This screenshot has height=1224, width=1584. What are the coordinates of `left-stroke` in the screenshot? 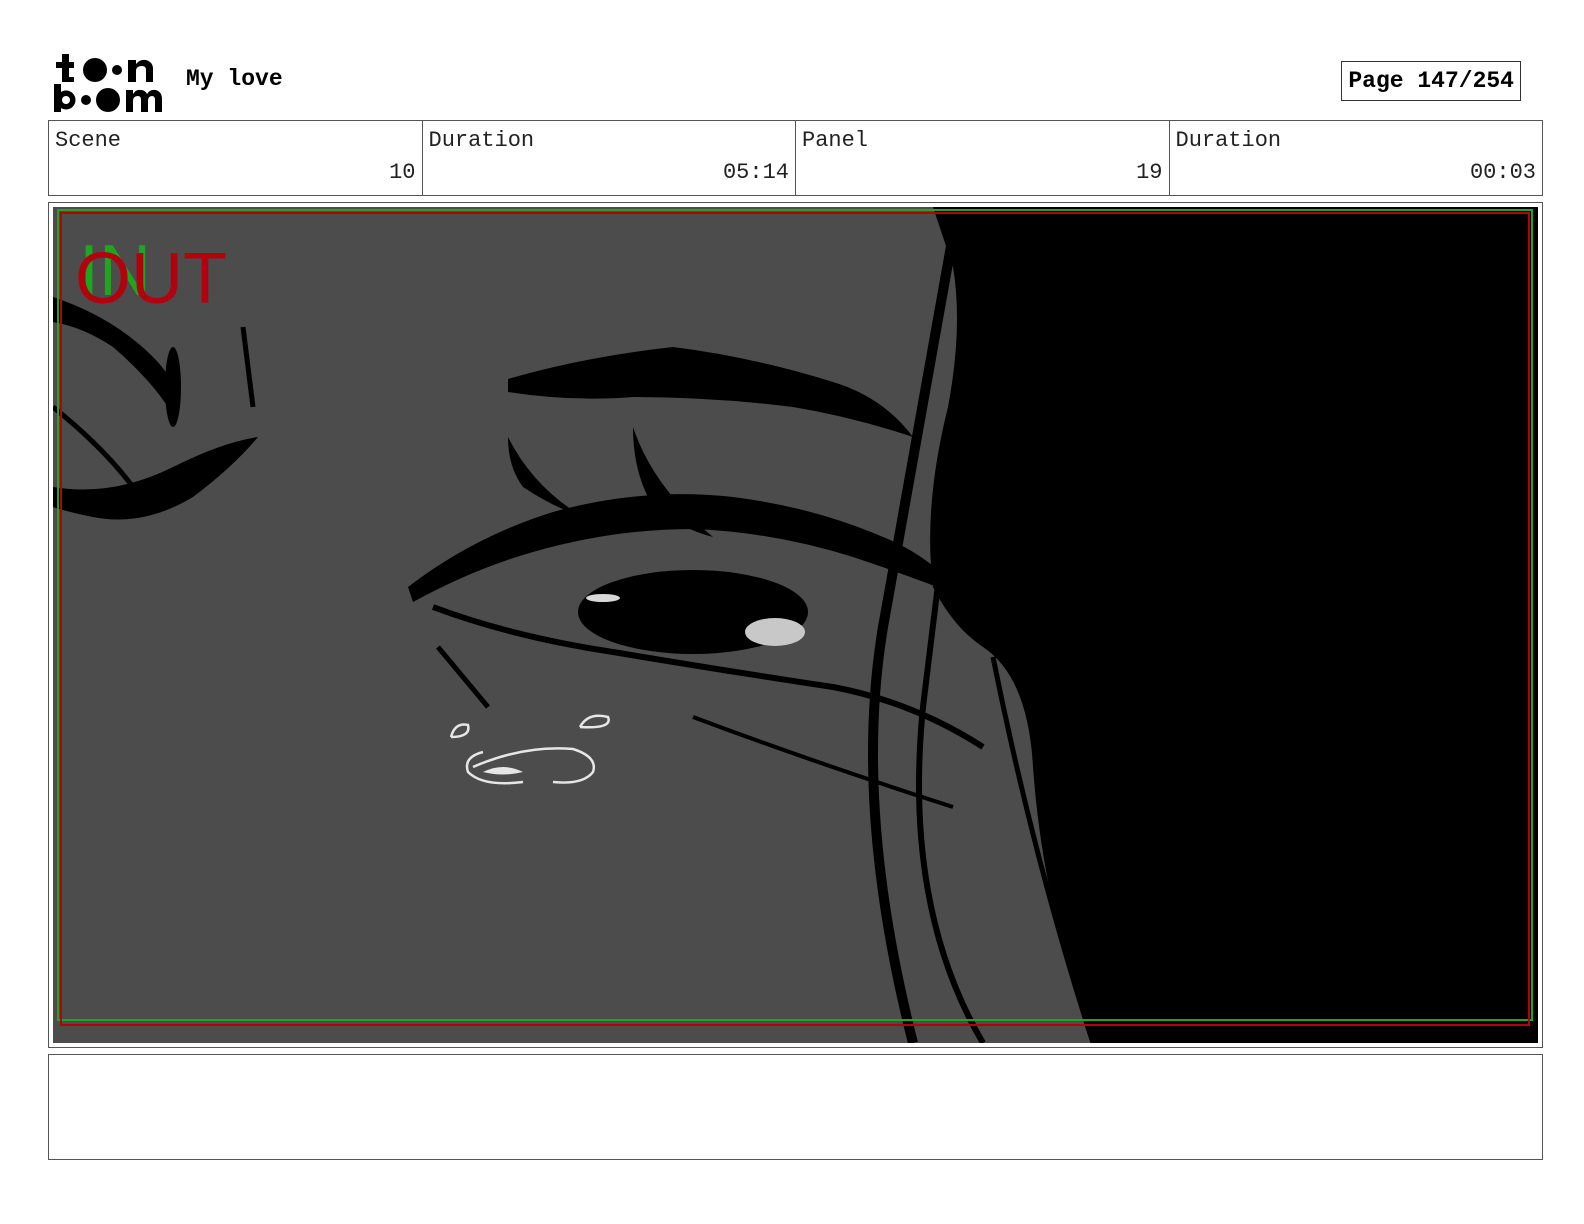 It's located at (94, 447).